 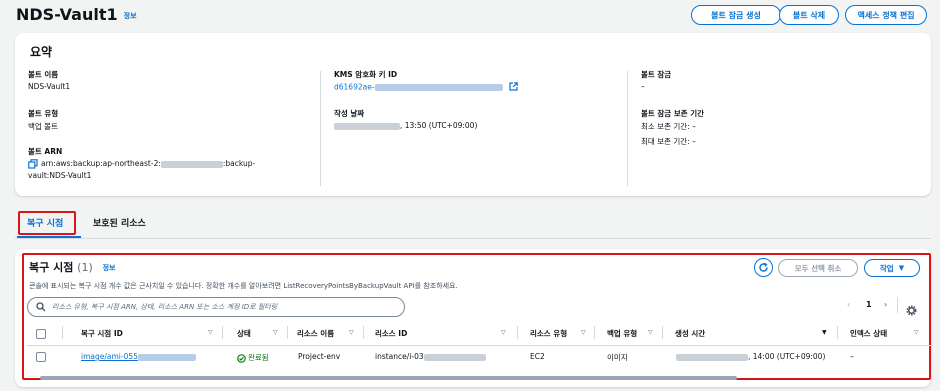 What do you see at coordinates (886, 15) in the screenshot?
I see `edit-access-policy-button: 액세스 정책 편집` at bounding box center [886, 15].